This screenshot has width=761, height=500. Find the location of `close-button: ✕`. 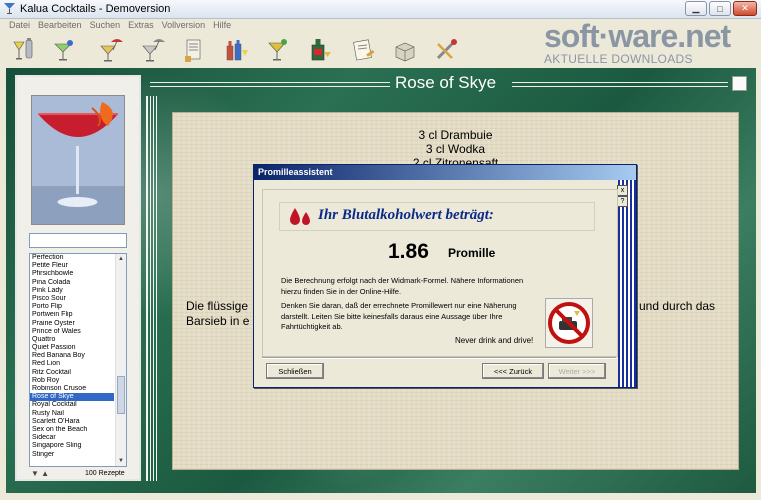

close-button: ✕ is located at coordinates (745, 8).